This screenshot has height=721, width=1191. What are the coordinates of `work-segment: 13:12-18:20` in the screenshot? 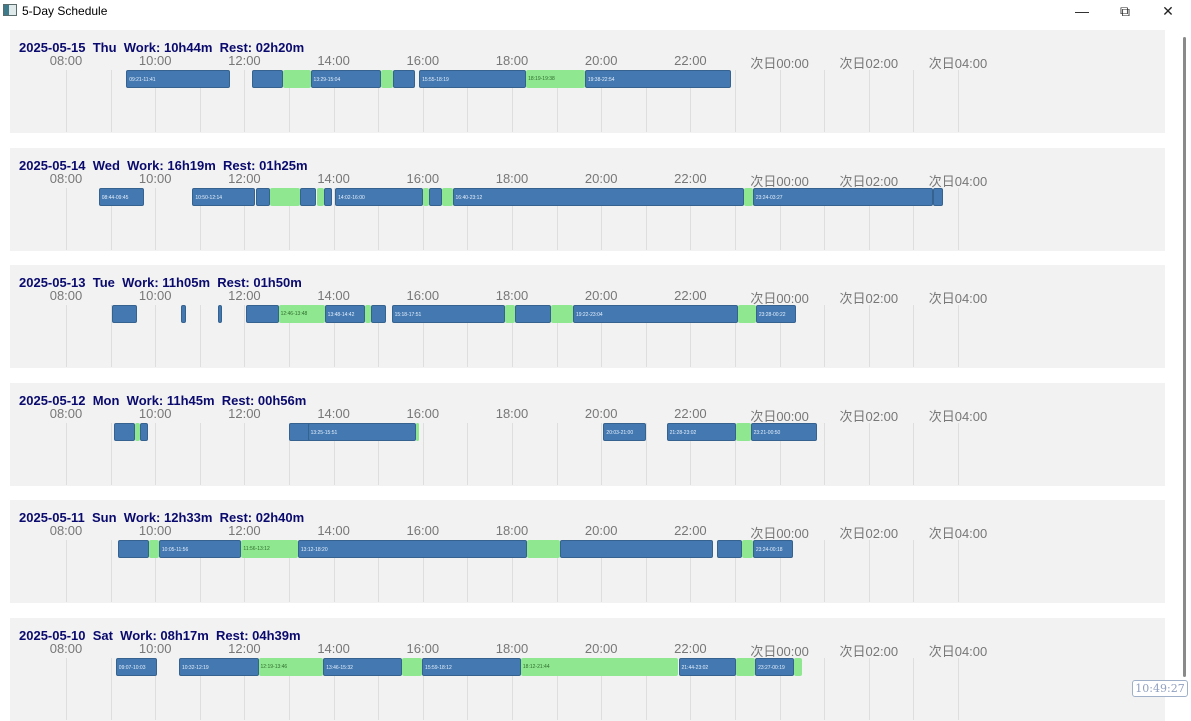 It's located at (412, 549).